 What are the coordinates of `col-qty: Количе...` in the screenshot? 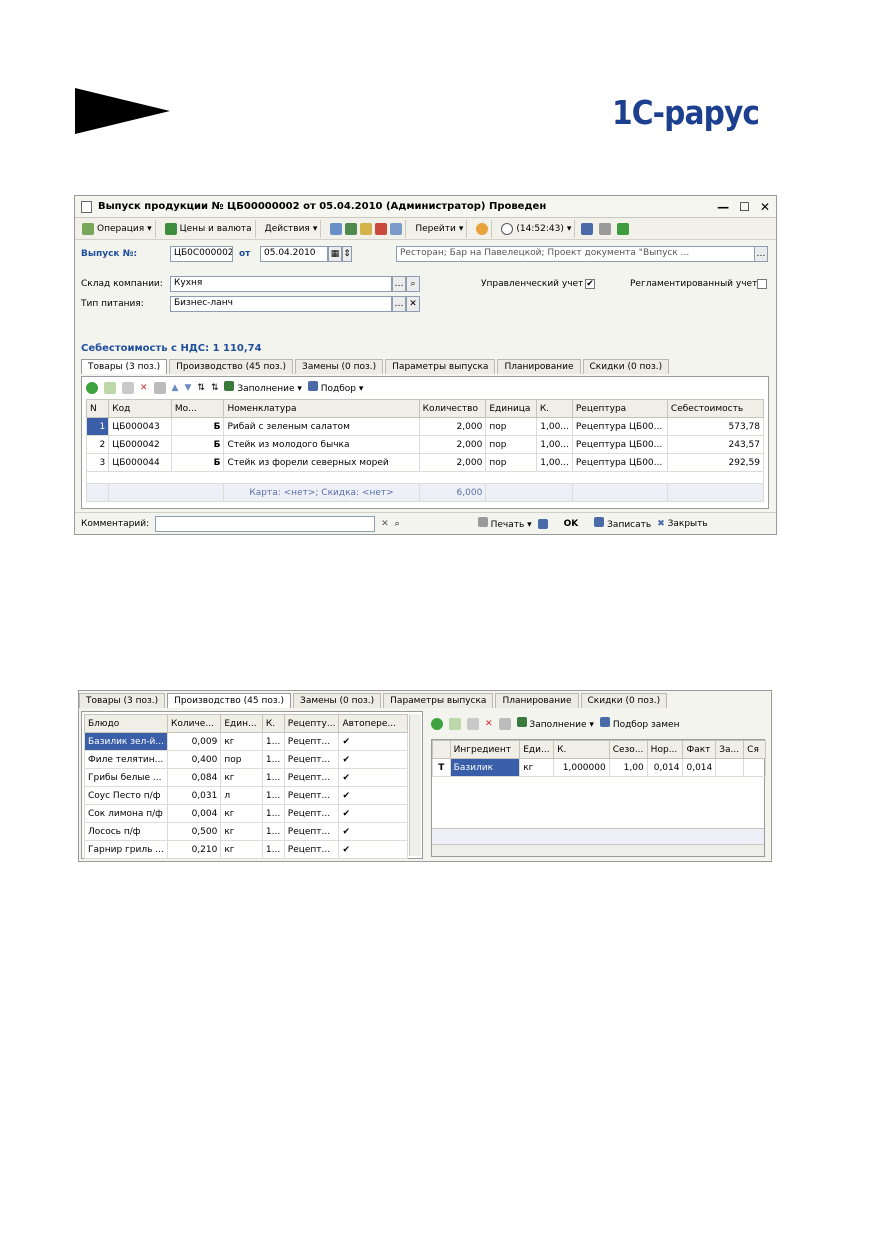 It's located at (194, 723).